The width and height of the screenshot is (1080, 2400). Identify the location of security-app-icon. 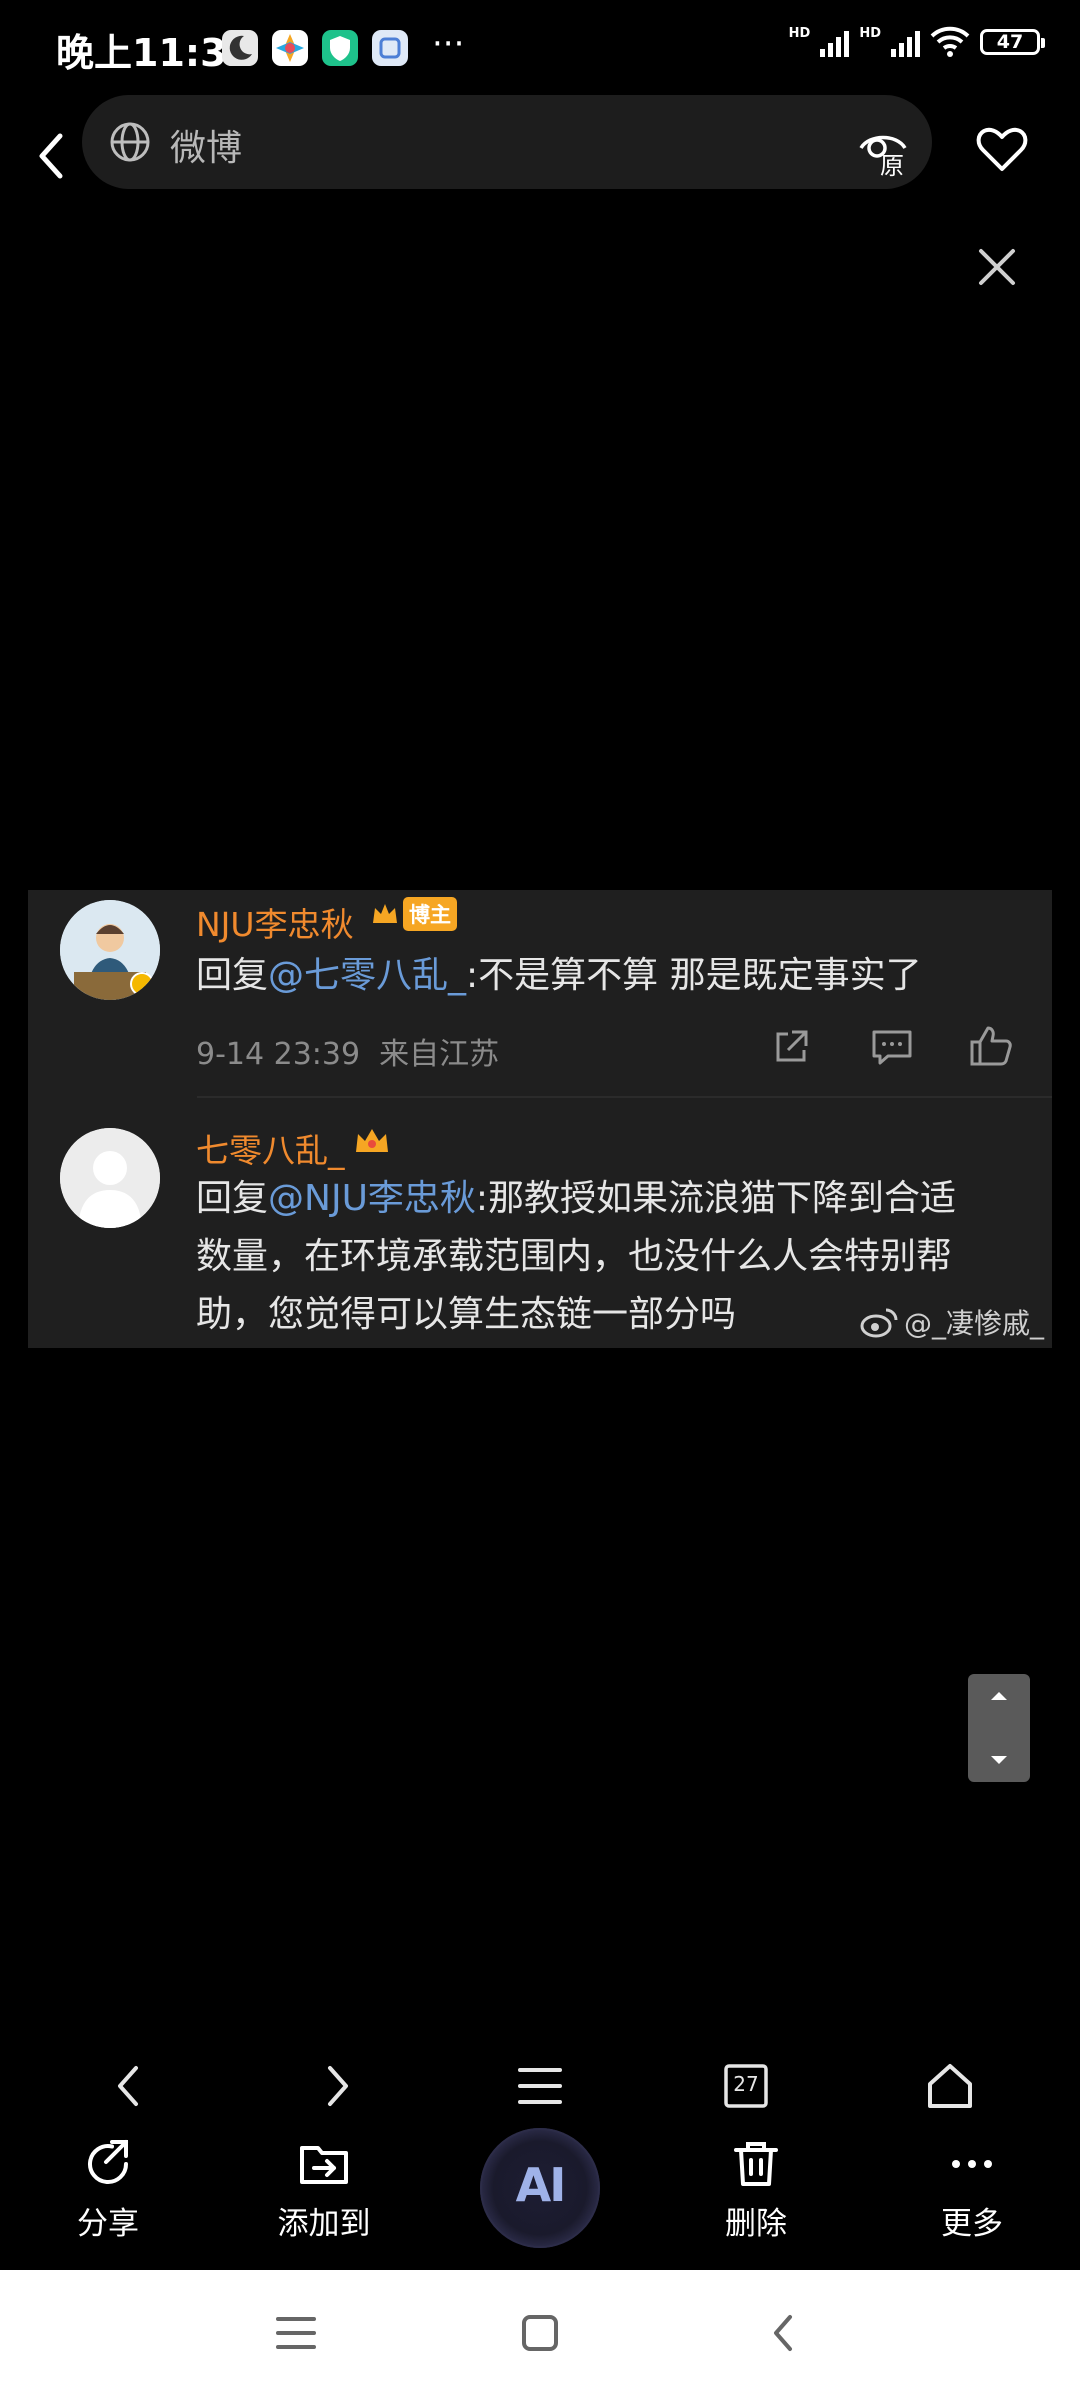
(340, 48).